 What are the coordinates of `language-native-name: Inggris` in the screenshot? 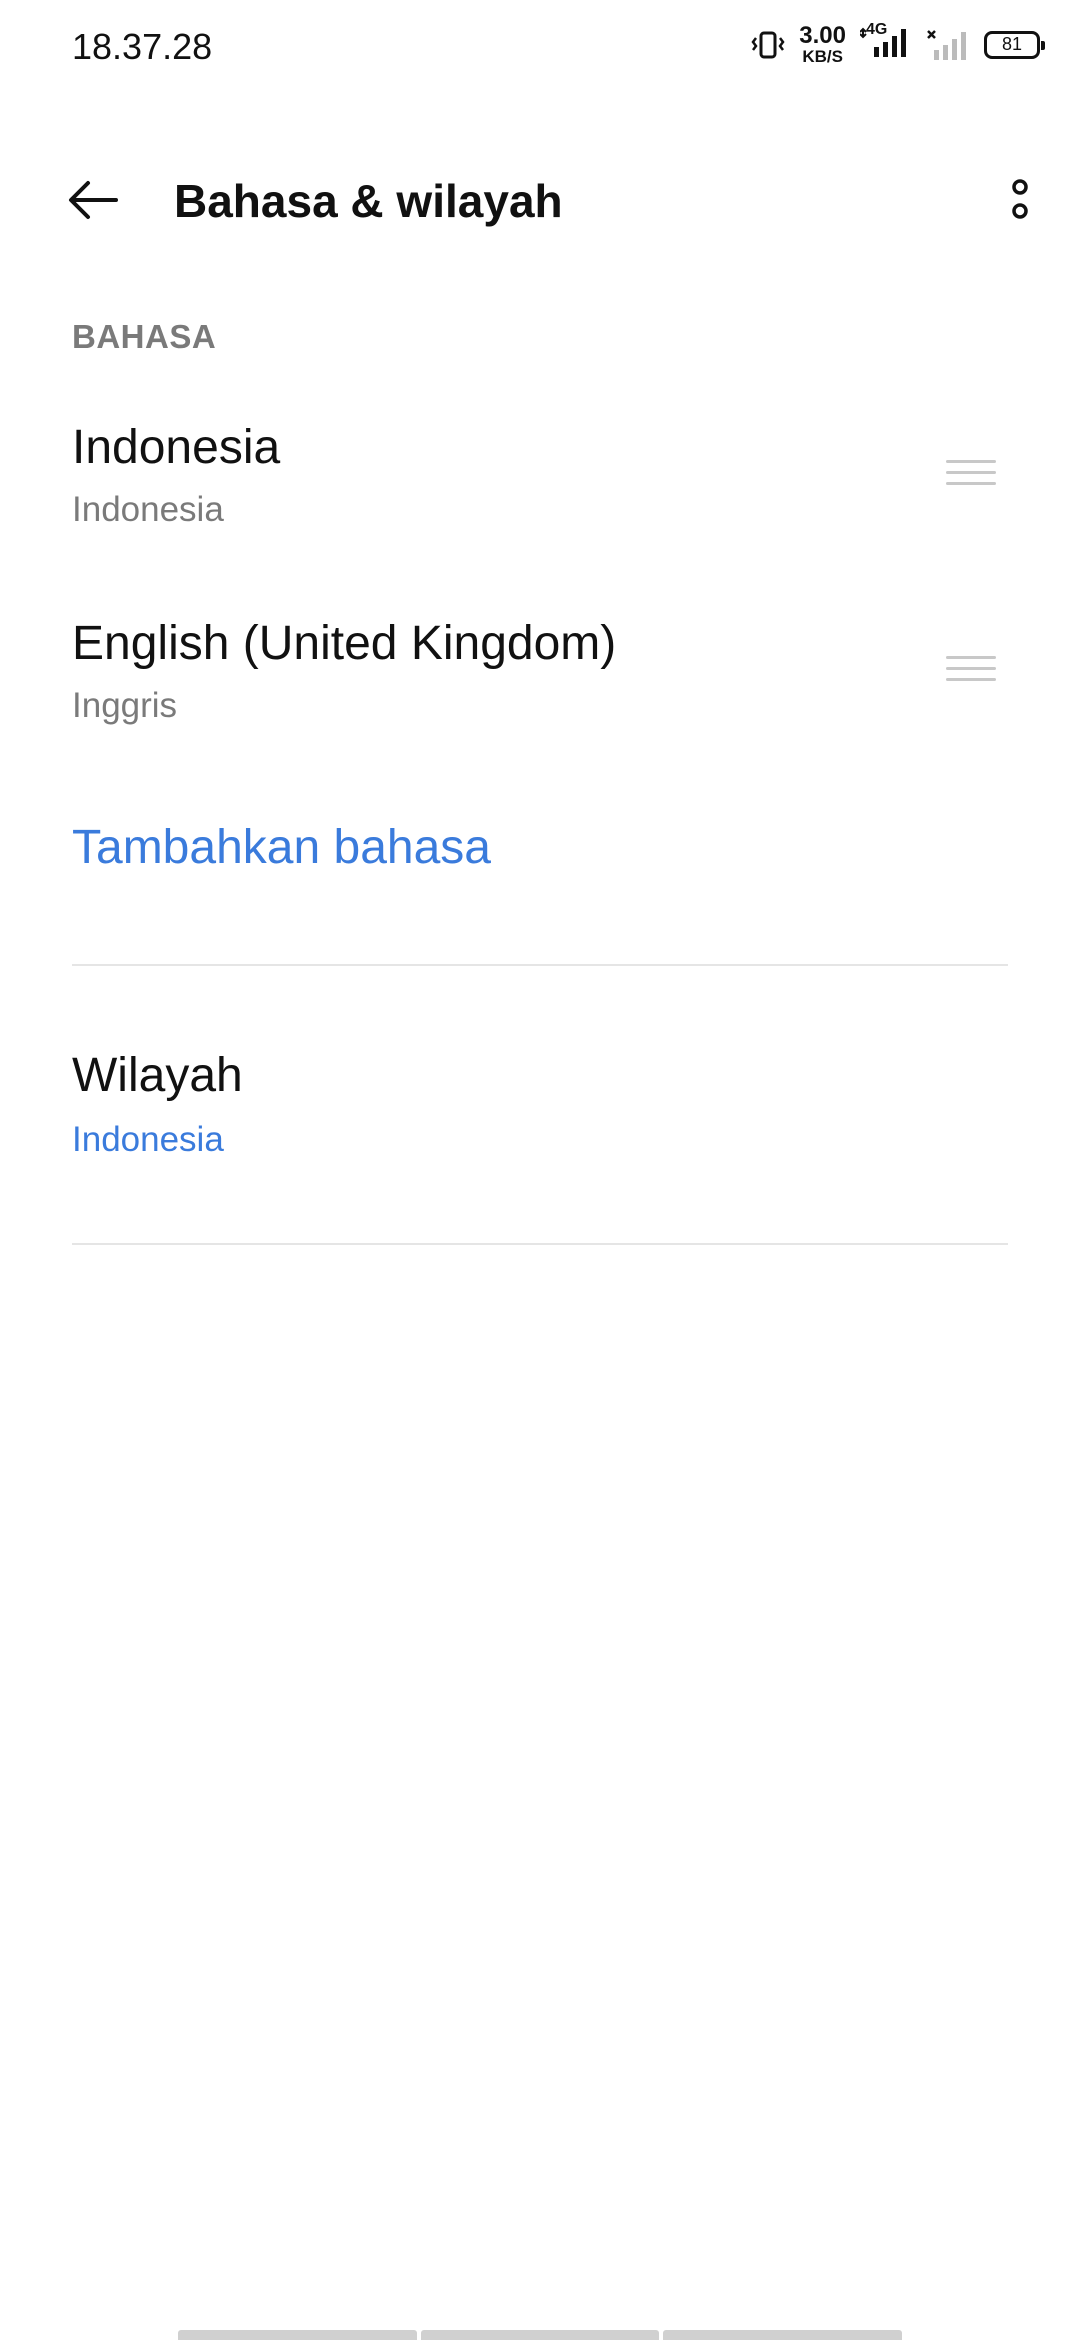 It's located at (125, 705).